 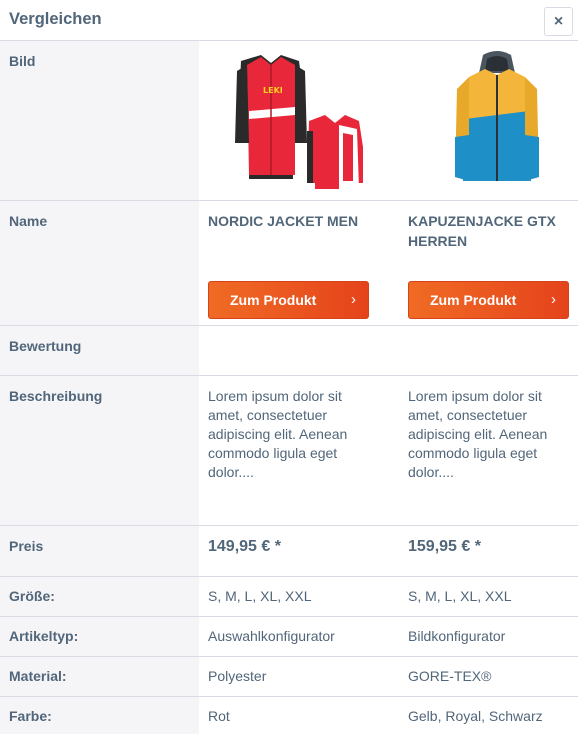 What do you see at coordinates (28, 221) in the screenshot?
I see `label-name: Name` at bounding box center [28, 221].